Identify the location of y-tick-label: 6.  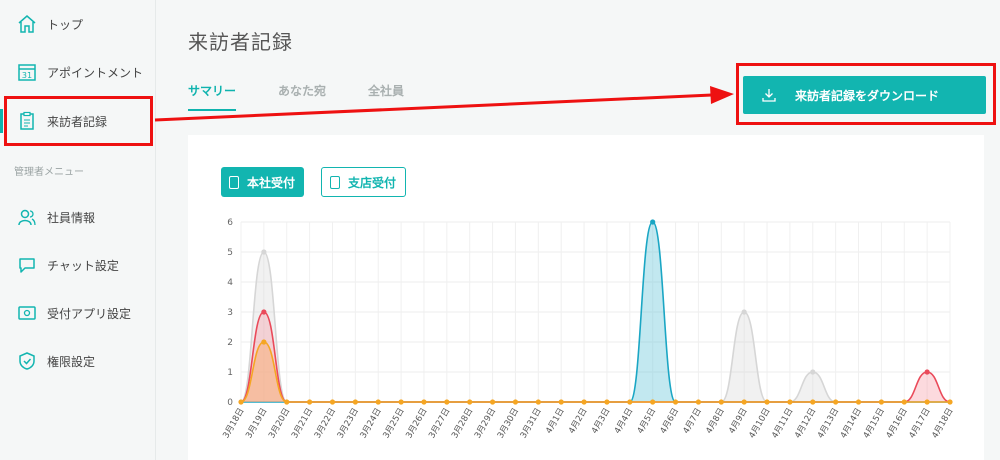
(230, 223).